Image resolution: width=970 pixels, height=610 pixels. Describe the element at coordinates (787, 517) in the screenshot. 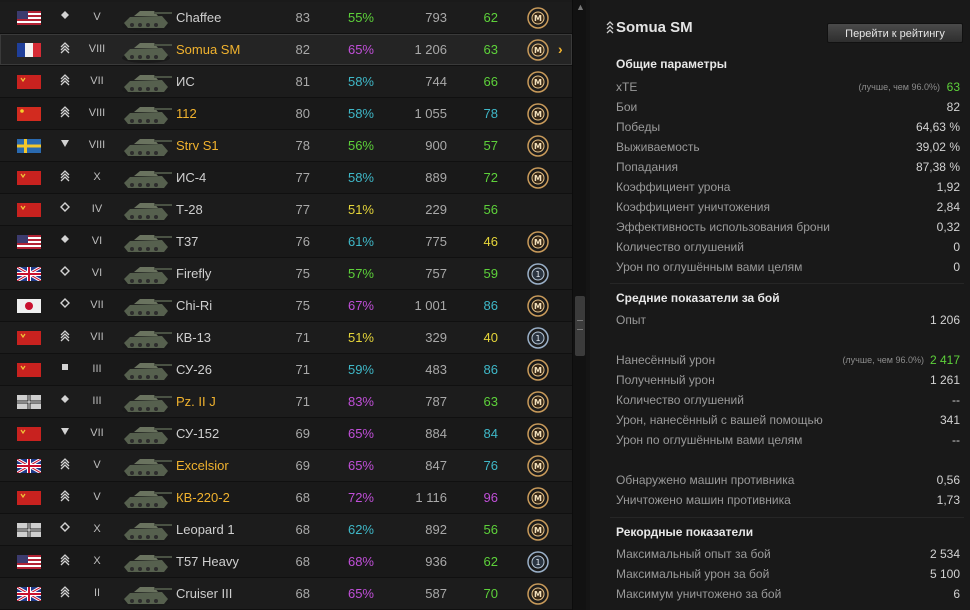

I see `divider` at that location.